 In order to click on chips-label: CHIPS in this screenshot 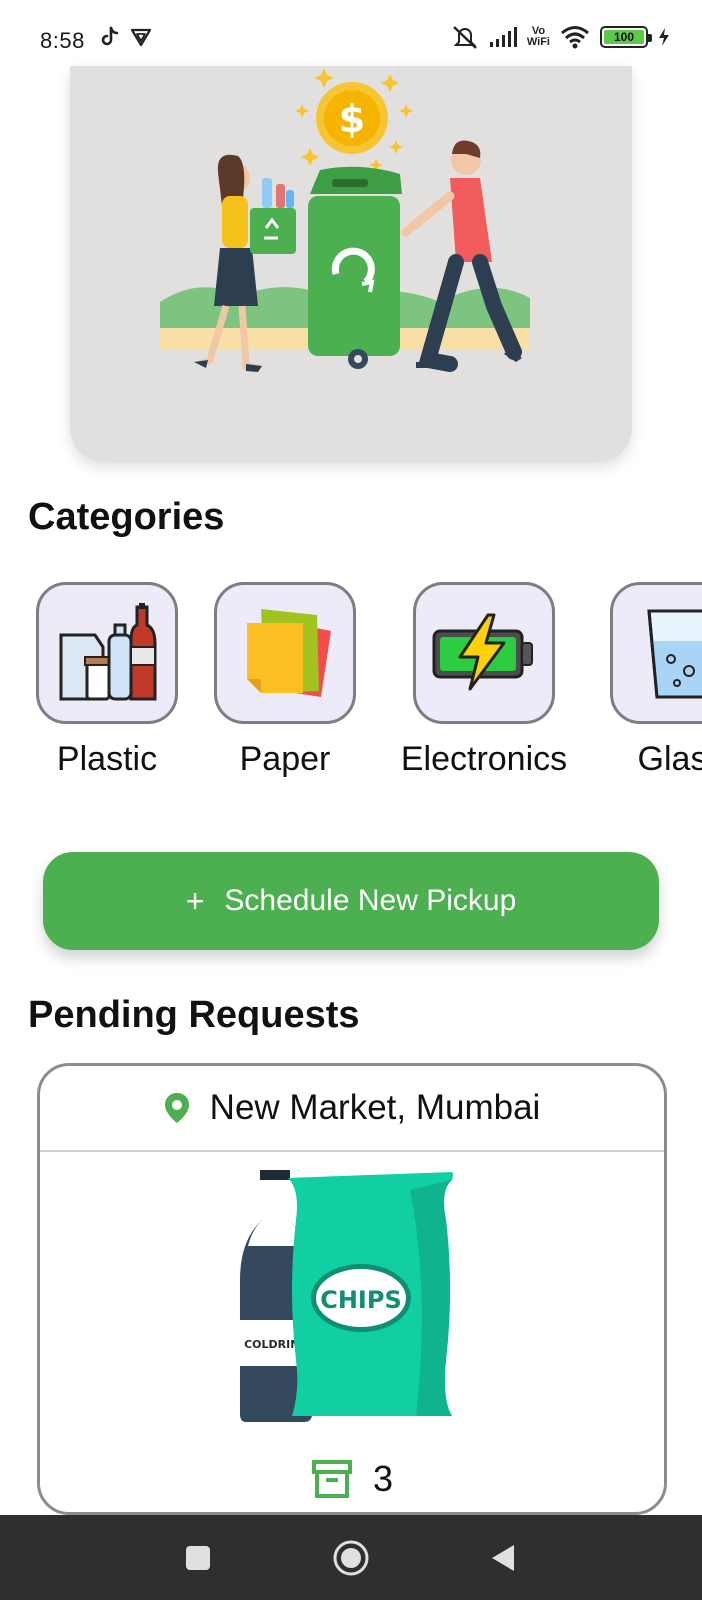, I will do `click(361, 1300)`.